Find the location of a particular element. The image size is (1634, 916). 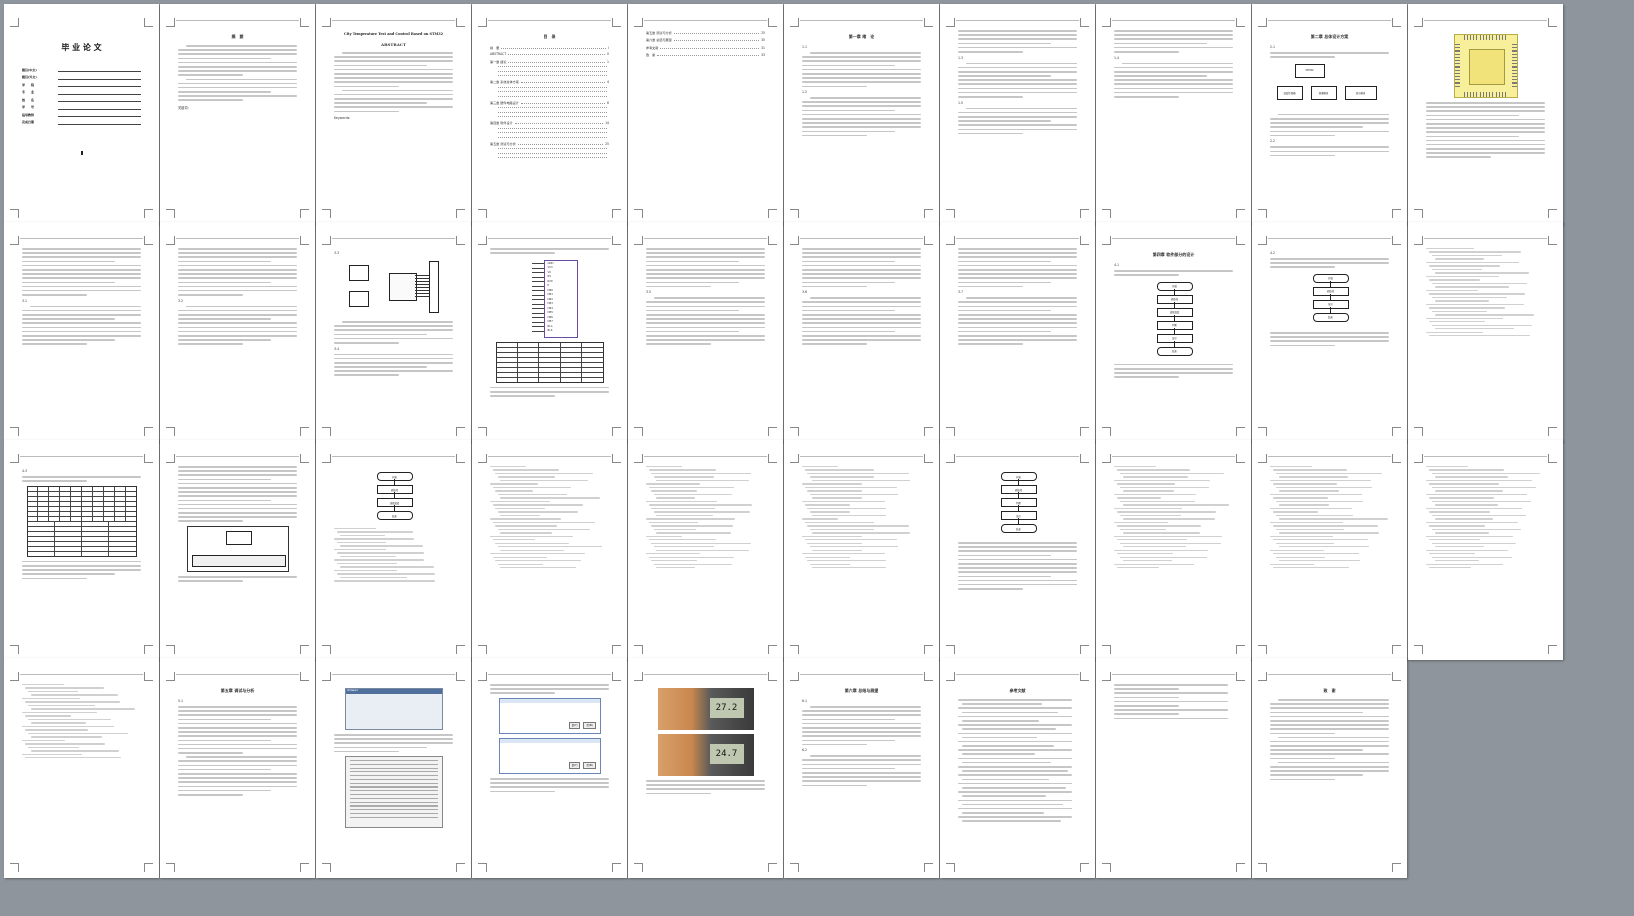

document-page: 第五章 调试与分析 5.1 is located at coordinates (237, 768).